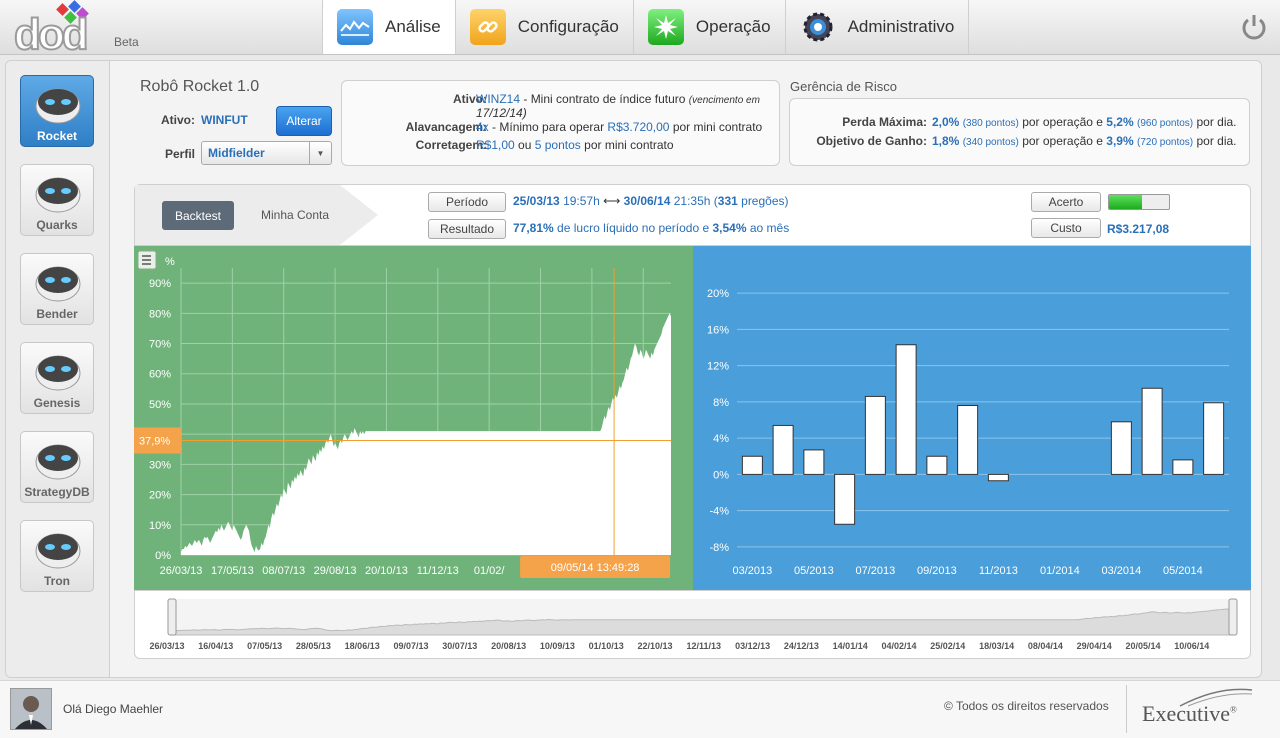  I want to click on resultado-pct: 77,81%, so click(533, 228).